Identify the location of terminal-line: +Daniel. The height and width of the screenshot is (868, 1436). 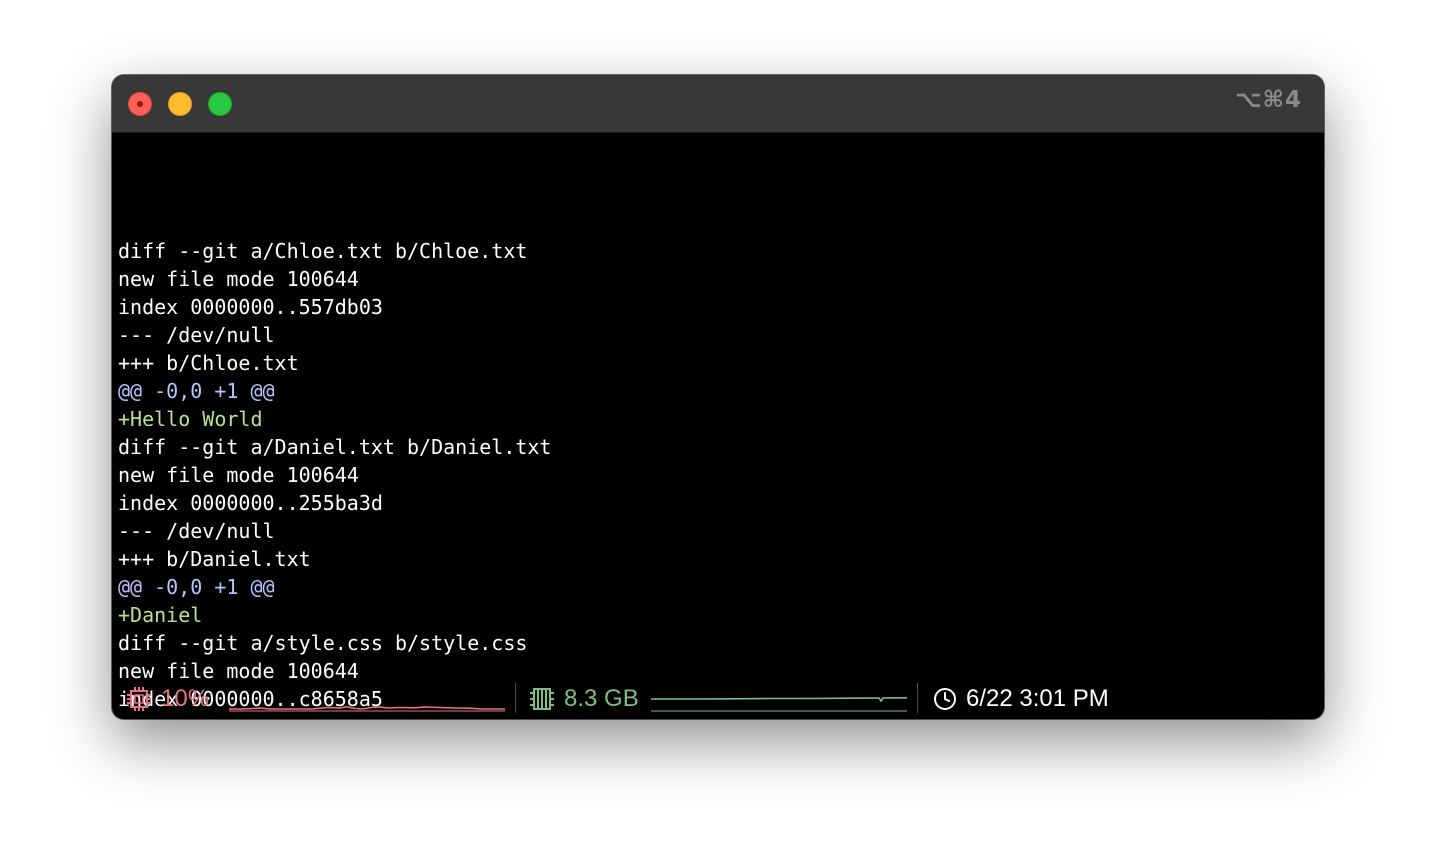
(160, 615).